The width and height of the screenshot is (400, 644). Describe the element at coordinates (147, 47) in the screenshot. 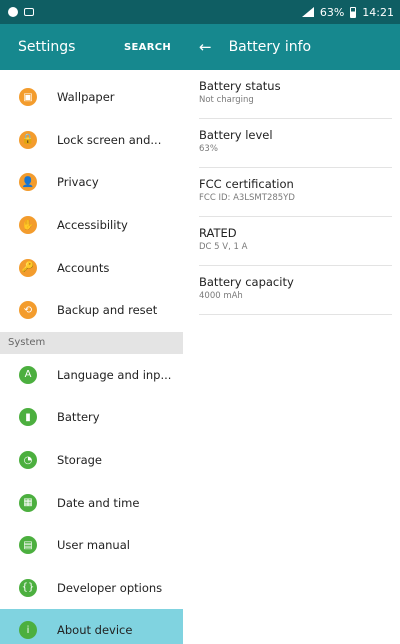

I see `search-button: SEARCH` at that location.